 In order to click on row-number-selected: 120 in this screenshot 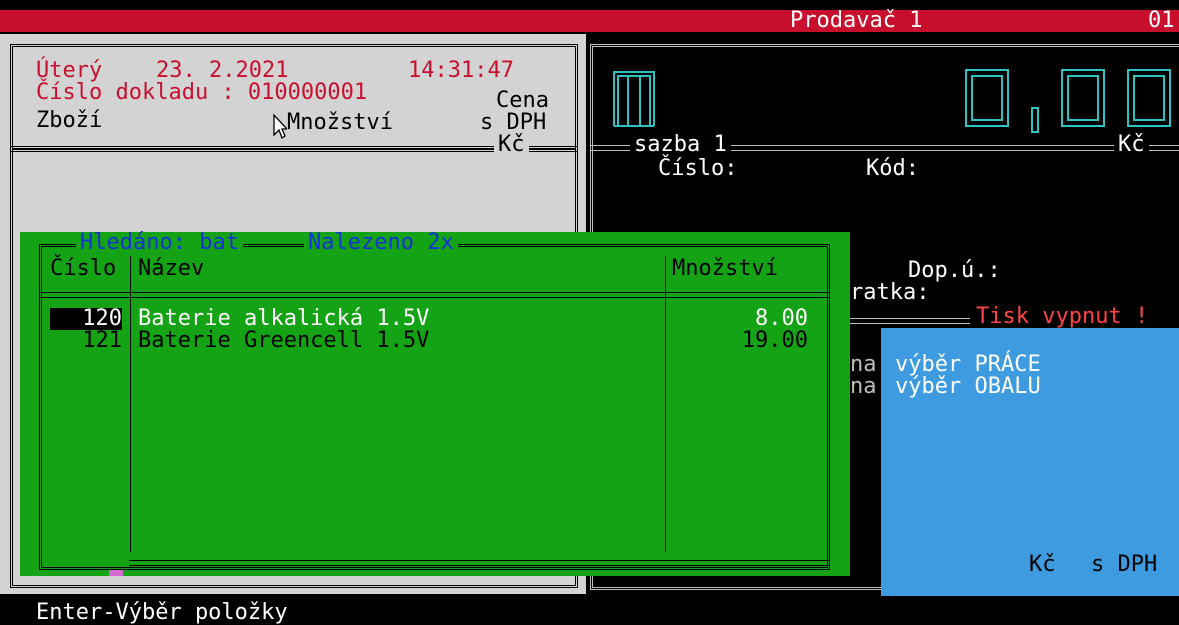, I will do `click(86, 319)`.